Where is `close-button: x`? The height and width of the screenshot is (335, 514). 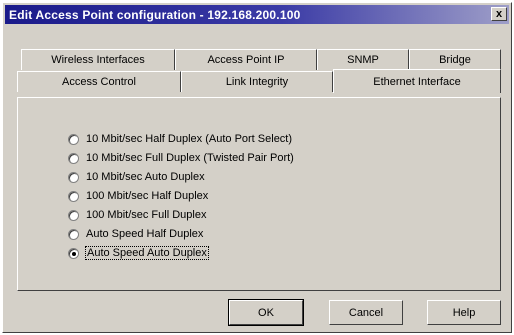
close-button: x is located at coordinates (499, 14).